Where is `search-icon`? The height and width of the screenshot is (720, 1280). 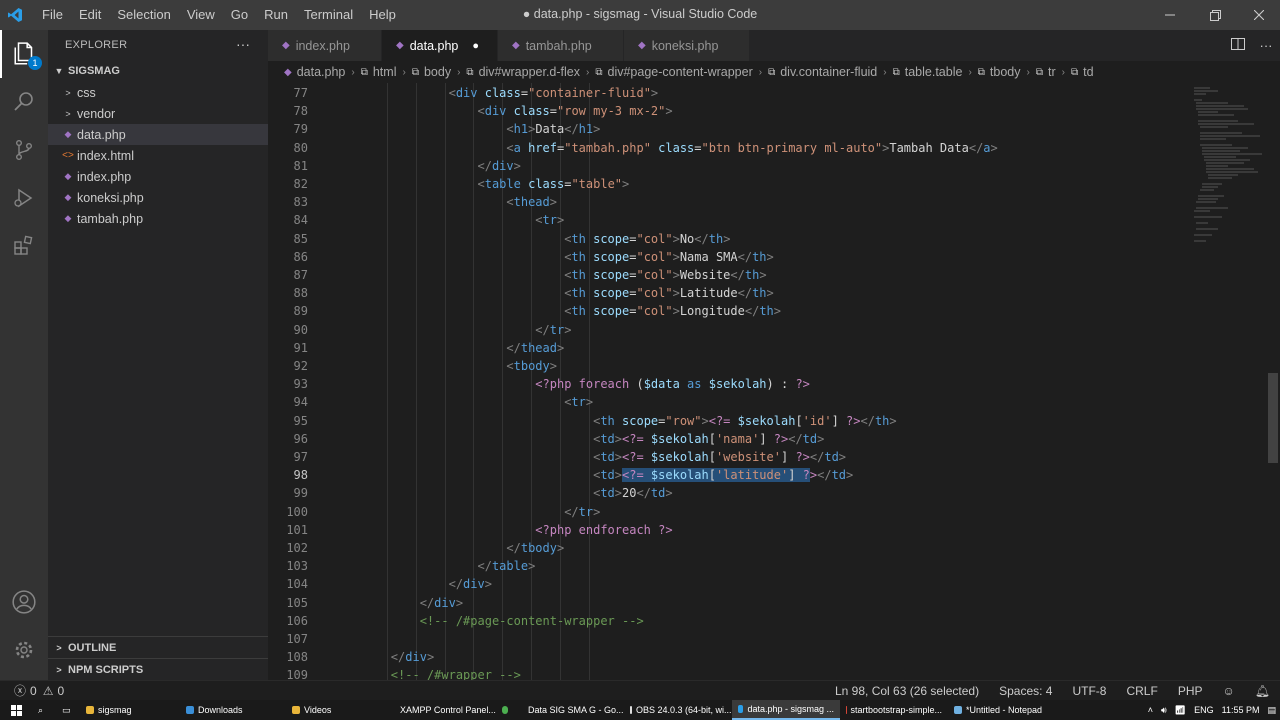
search-icon is located at coordinates (24, 102).